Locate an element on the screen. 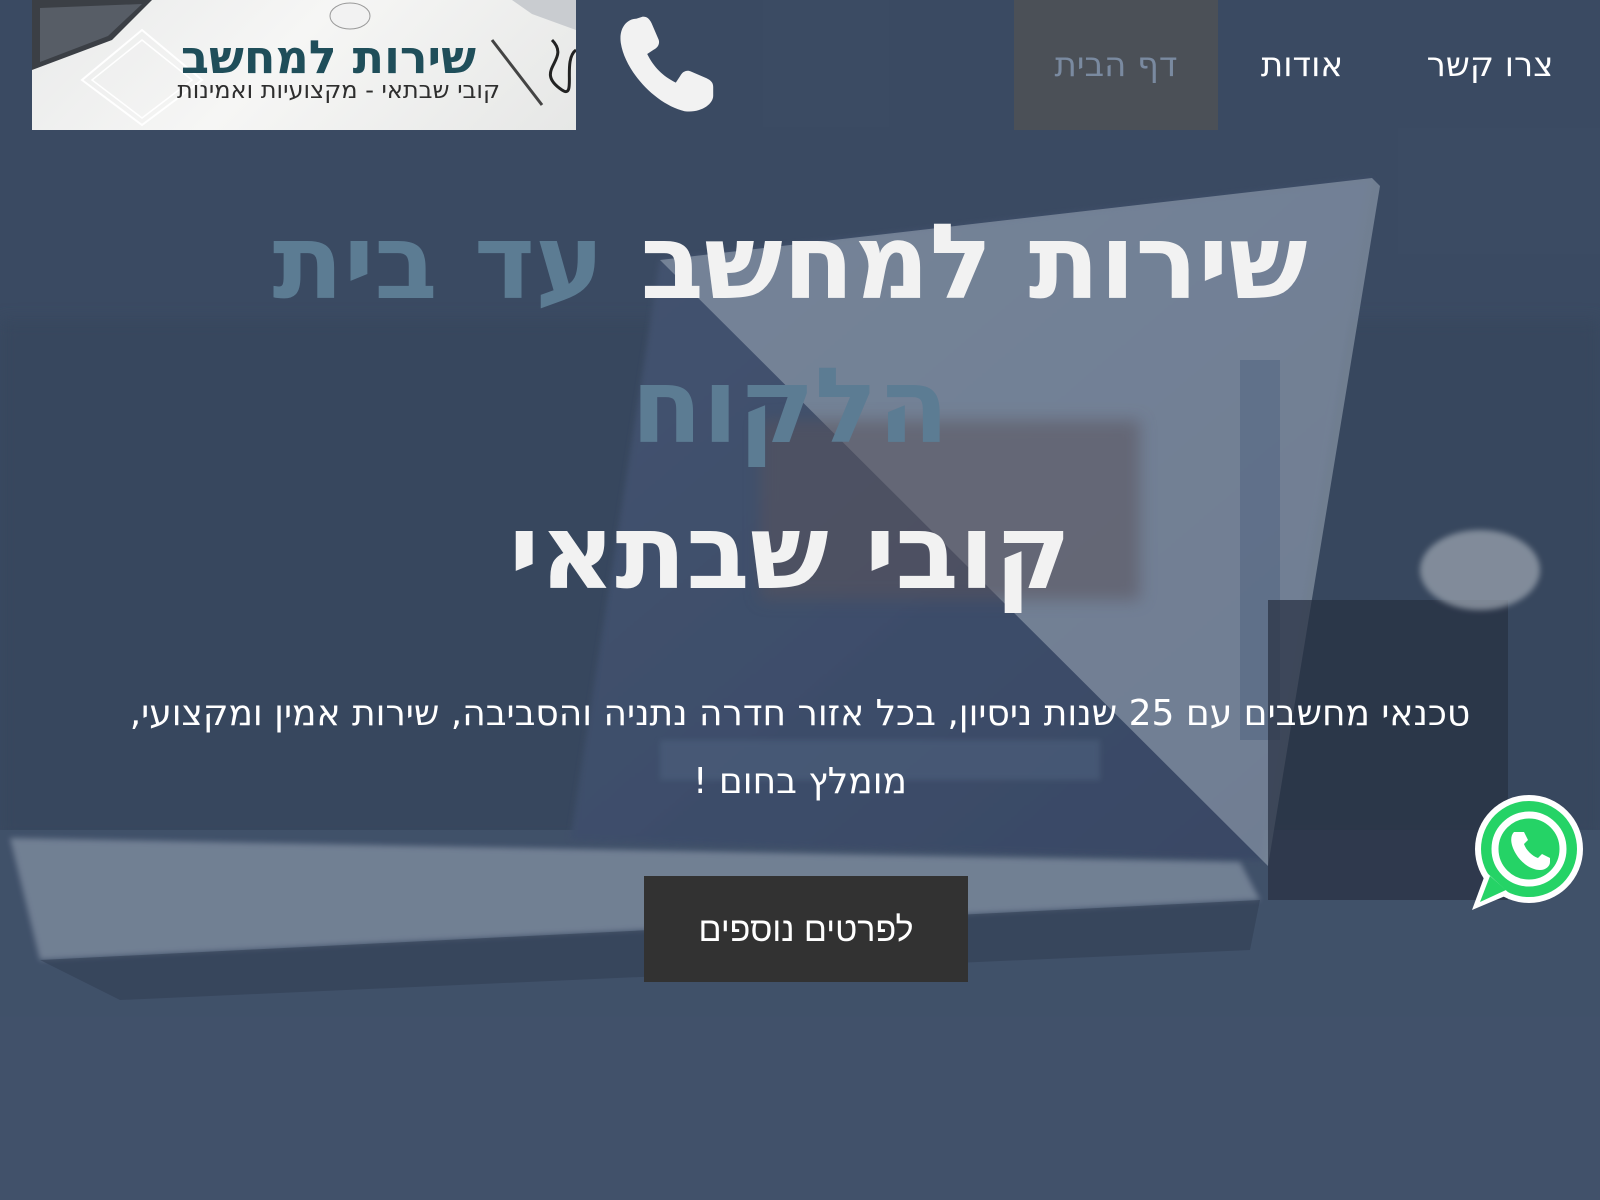 This screenshot has width=1600, height=1200. hero-name: קובי שבתאי is located at coordinates (790, 552).